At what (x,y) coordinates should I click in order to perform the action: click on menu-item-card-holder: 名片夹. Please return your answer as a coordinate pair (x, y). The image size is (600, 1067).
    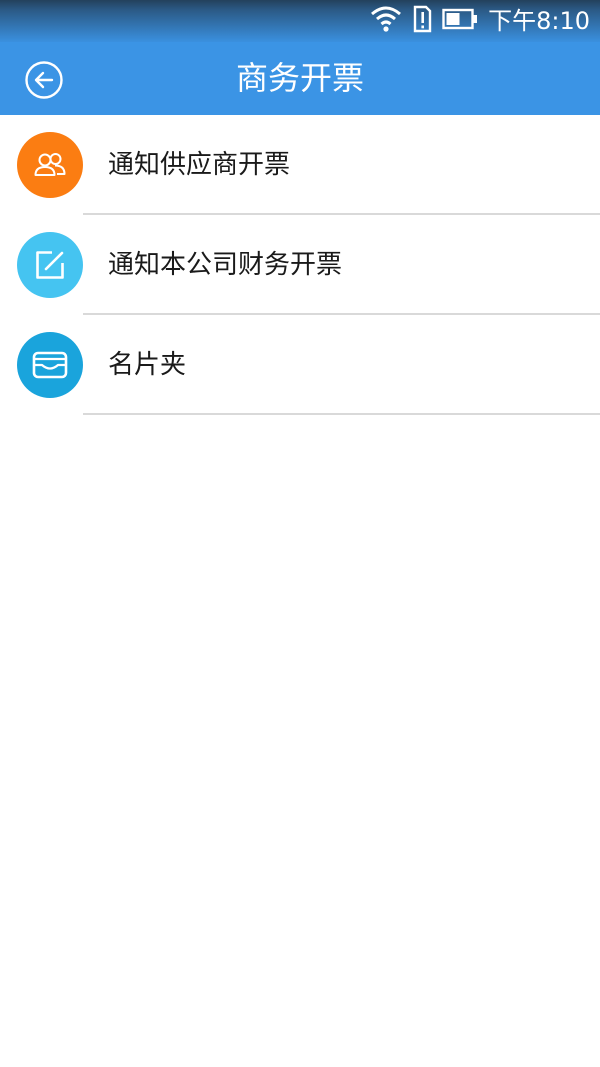
    Looking at the image, I should click on (300, 365).